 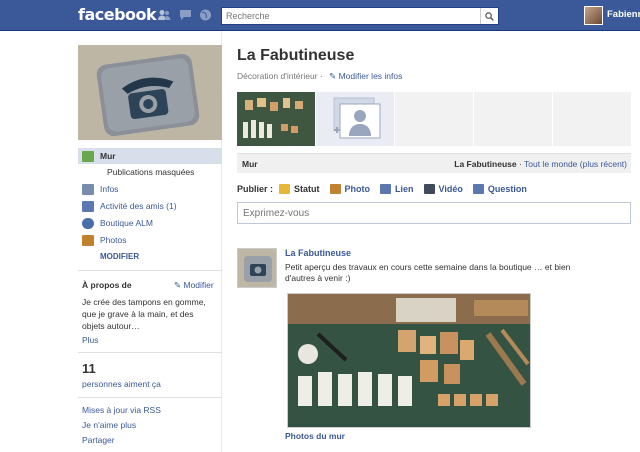 I want to click on top-bar: facebook Fabienn, so click(x=320, y=15).